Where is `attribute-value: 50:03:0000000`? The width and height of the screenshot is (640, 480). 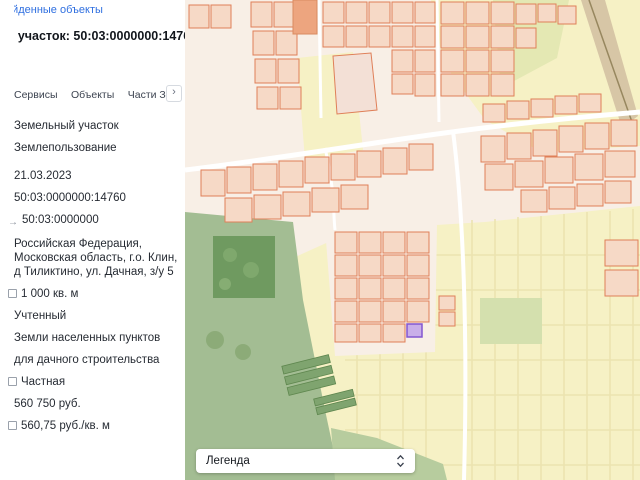 attribute-value: 50:03:0000000 is located at coordinates (100, 220).